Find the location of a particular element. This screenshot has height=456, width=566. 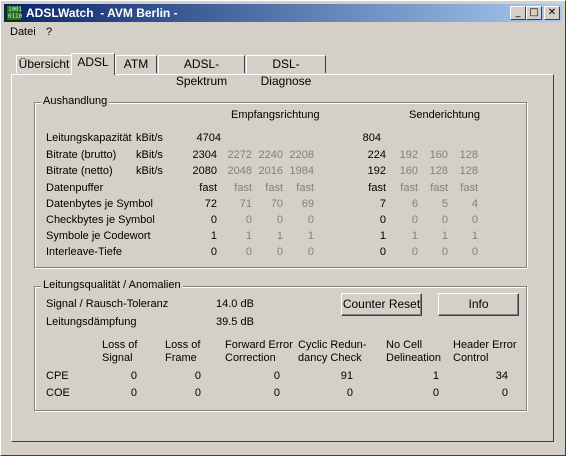

anomaly-column-header: Control is located at coordinates (471, 358).